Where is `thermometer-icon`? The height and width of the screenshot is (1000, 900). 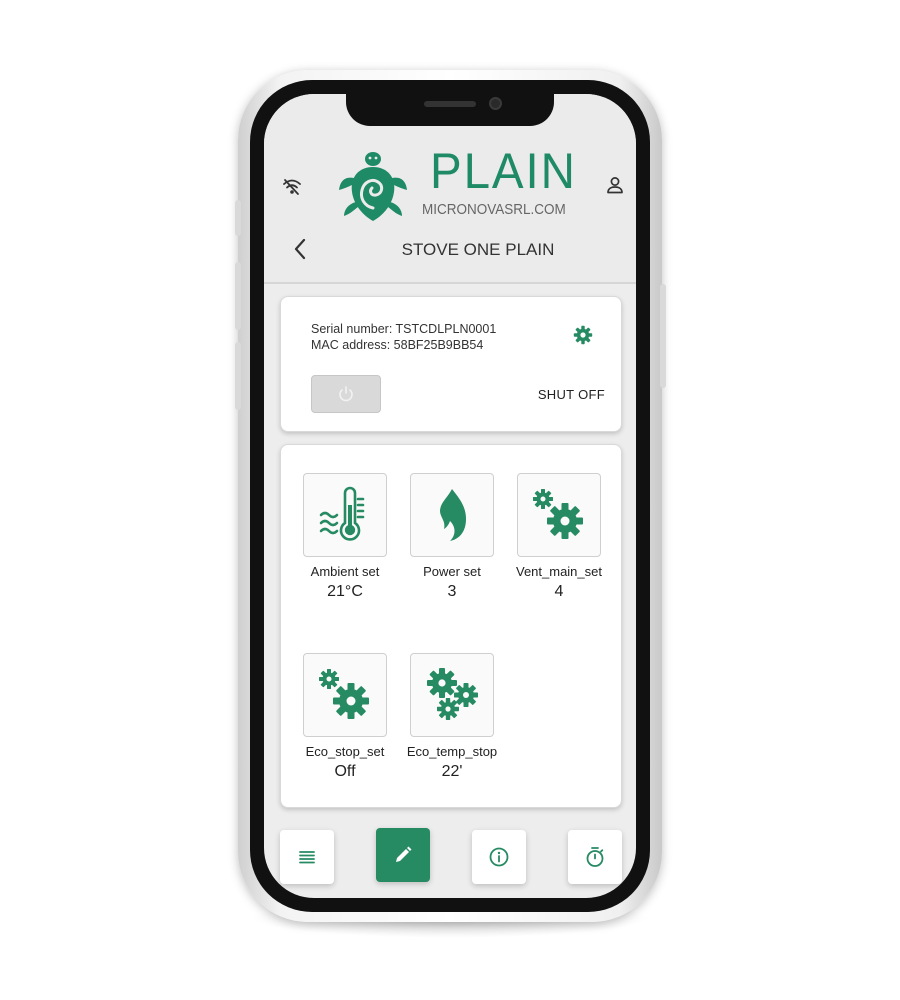 thermometer-icon is located at coordinates (342, 513).